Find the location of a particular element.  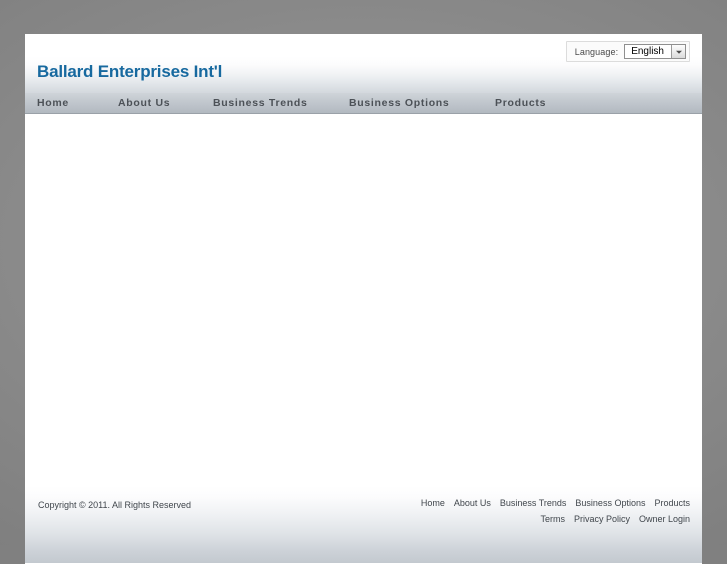

footer-link-terms: Terms is located at coordinates (552, 519).